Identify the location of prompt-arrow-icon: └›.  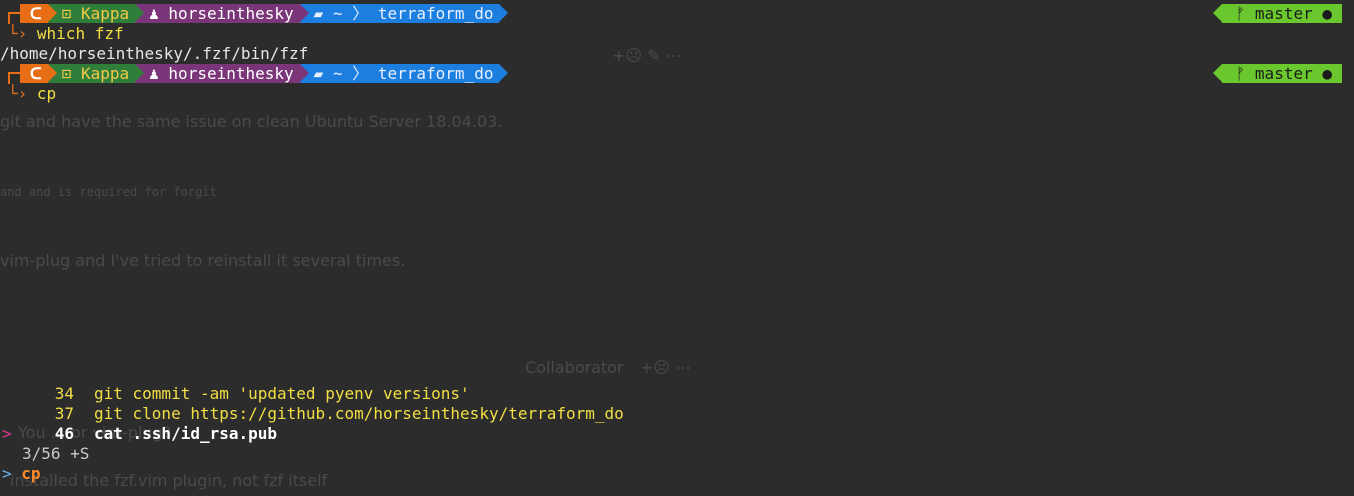
(18, 33).